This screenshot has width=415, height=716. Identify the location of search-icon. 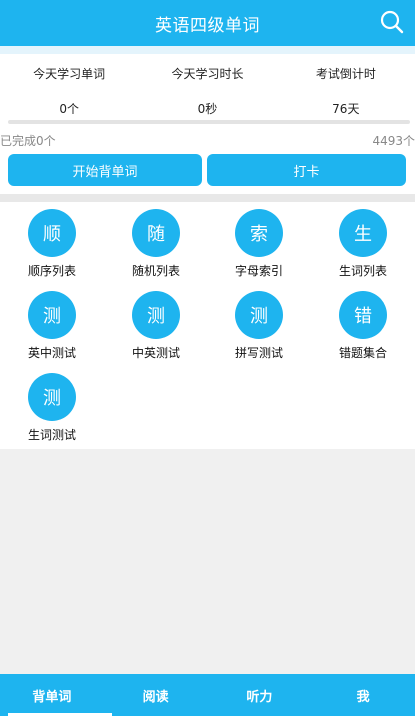
(392, 22).